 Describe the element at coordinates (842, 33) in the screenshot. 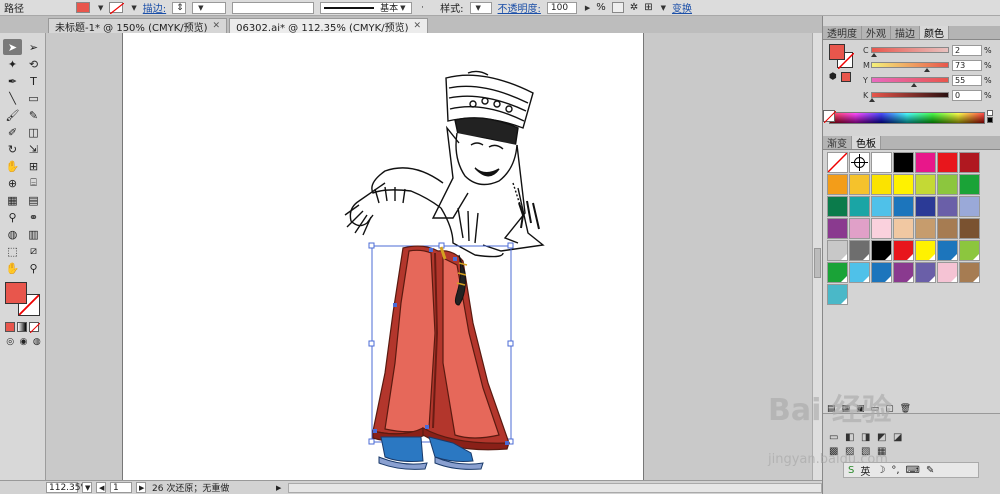

I see `tab-transparency: 透明度` at that location.